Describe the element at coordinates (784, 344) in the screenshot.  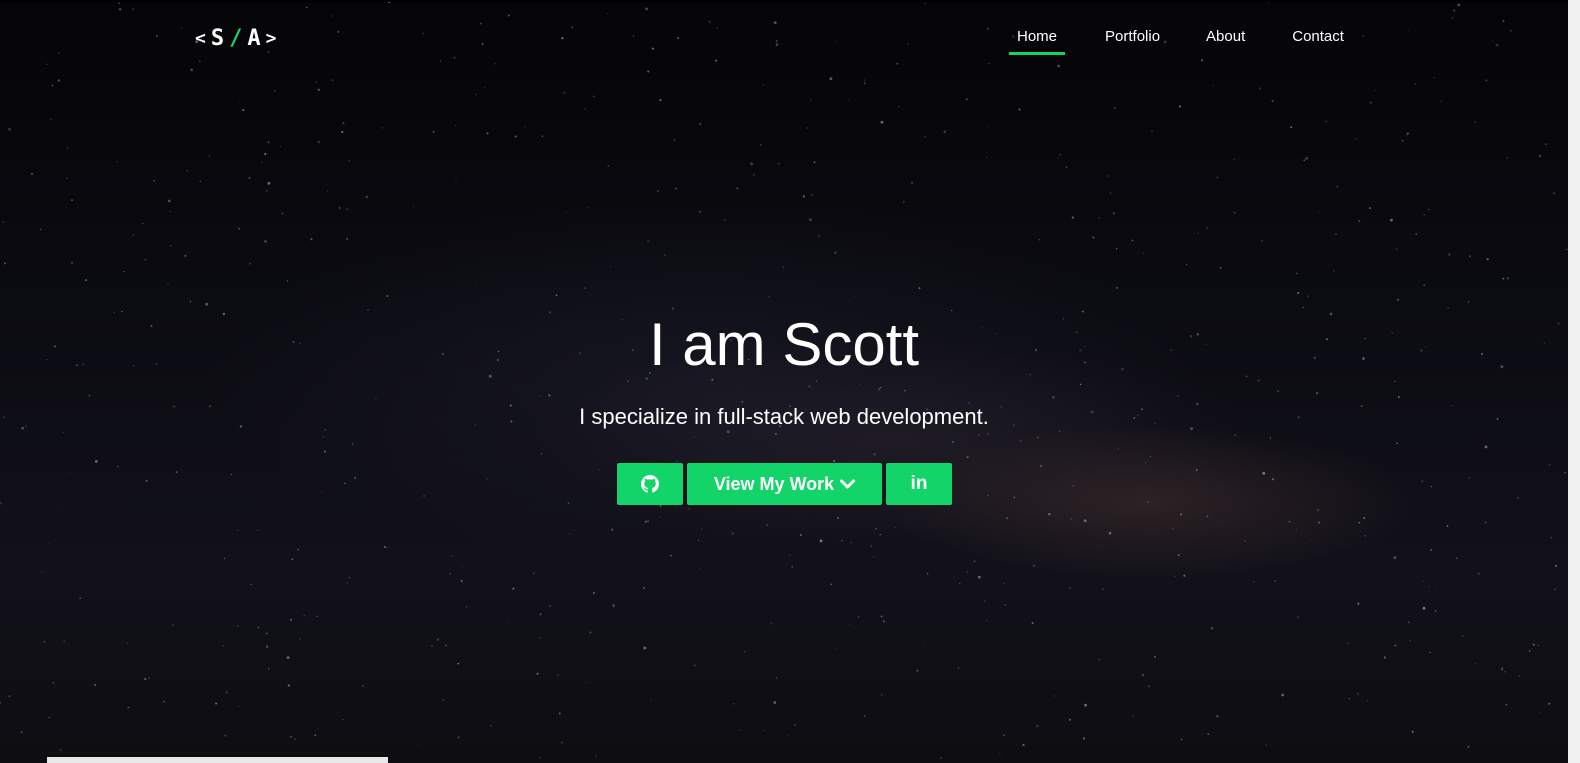
I see `hero-title: I am Scott` at that location.